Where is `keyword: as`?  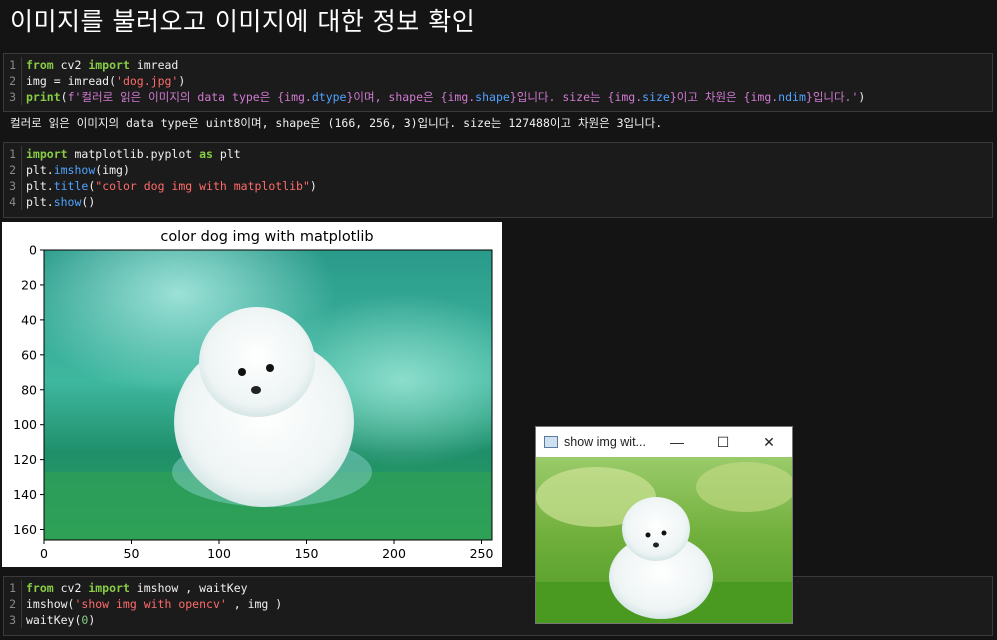
keyword: as is located at coordinates (206, 154).